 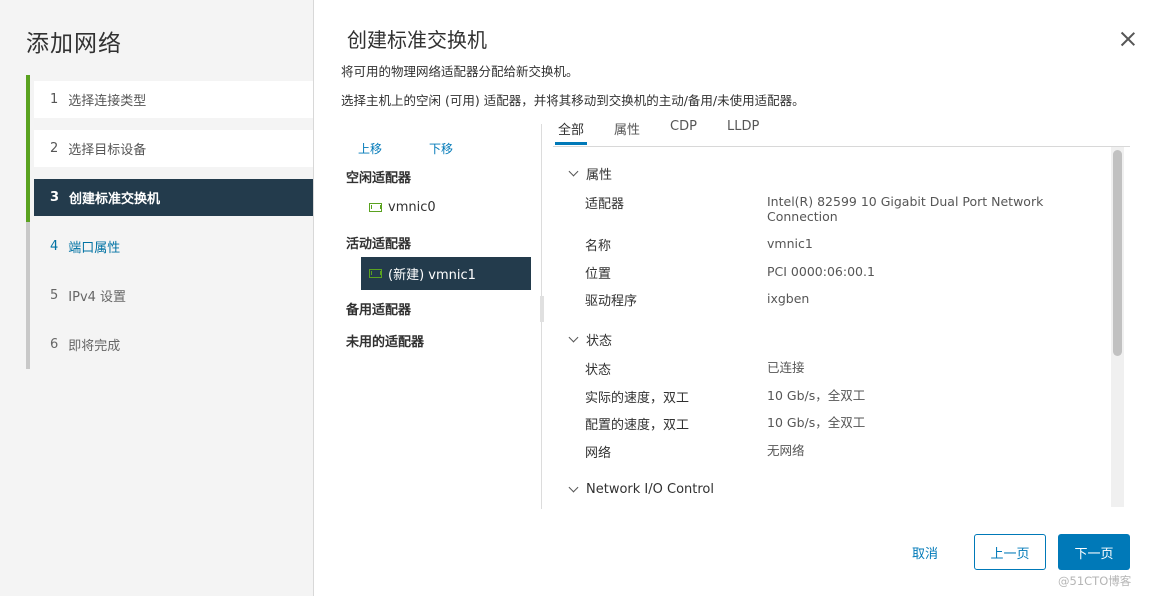 I want to click on step-label: 选择目标设备, so click(x=107, y=150).